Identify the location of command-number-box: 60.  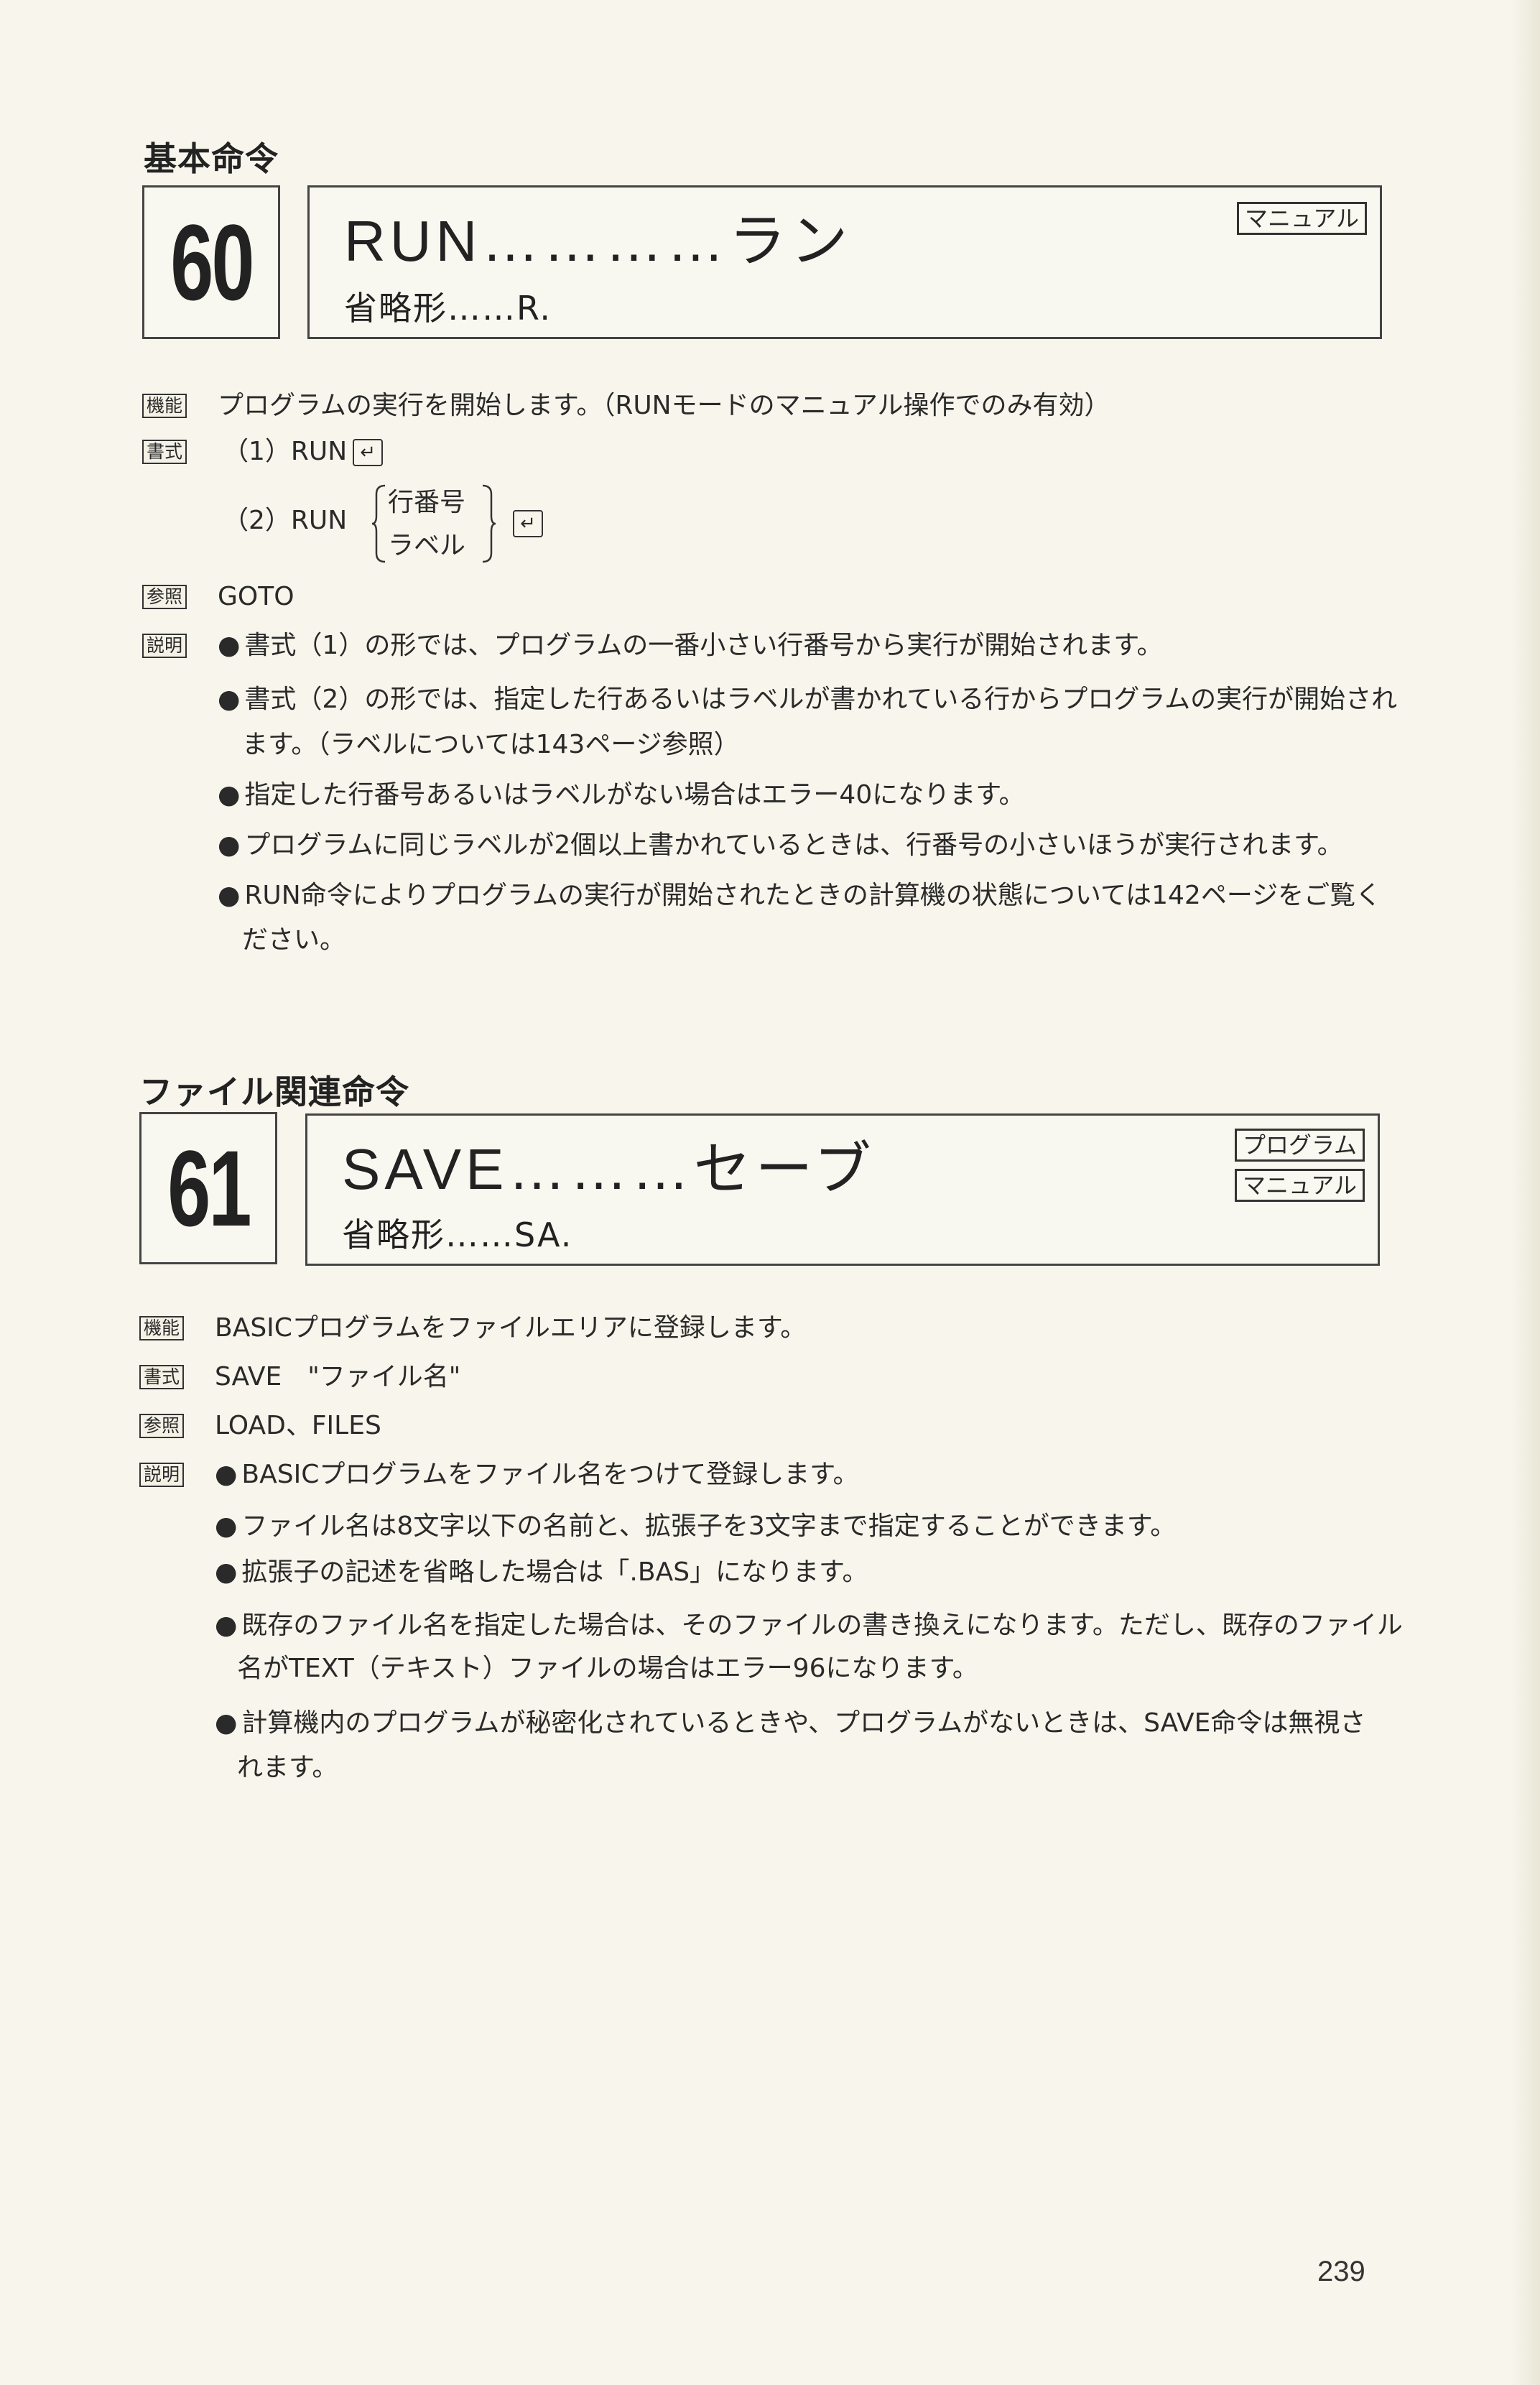
(211, 262).